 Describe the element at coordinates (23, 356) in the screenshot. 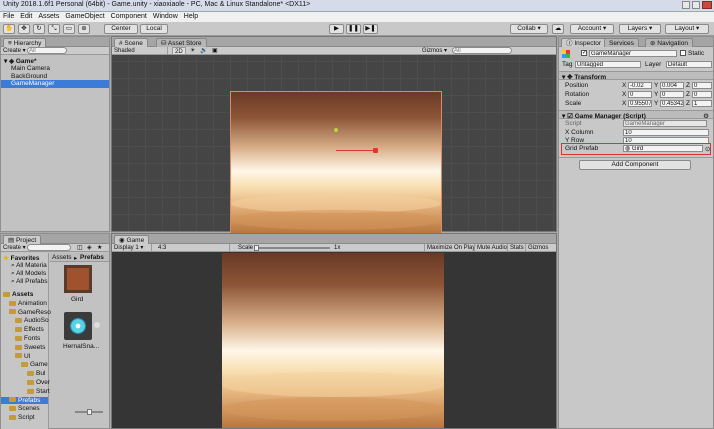

I see `folder-item: UI` at that location.